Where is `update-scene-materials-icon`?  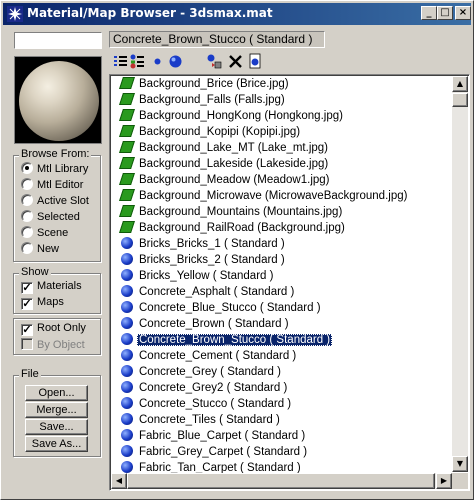 update-scene-materials-icon is located at coordinates (214, 61).